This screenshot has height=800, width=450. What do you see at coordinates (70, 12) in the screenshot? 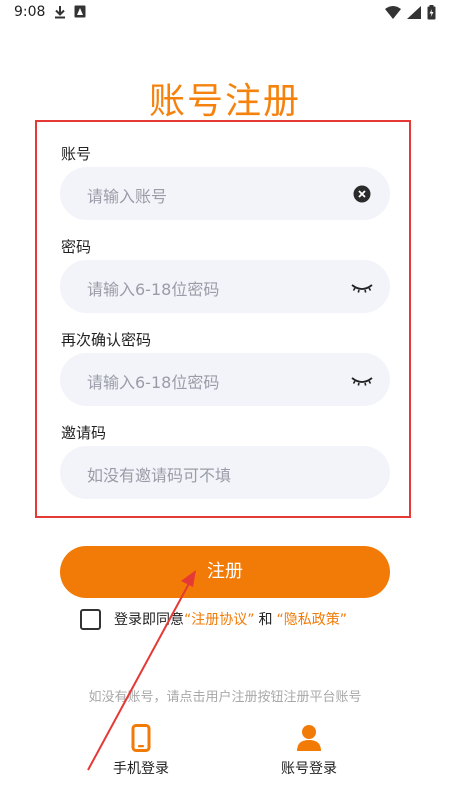
I see `status-notifications` at bounding box center [70, 12].